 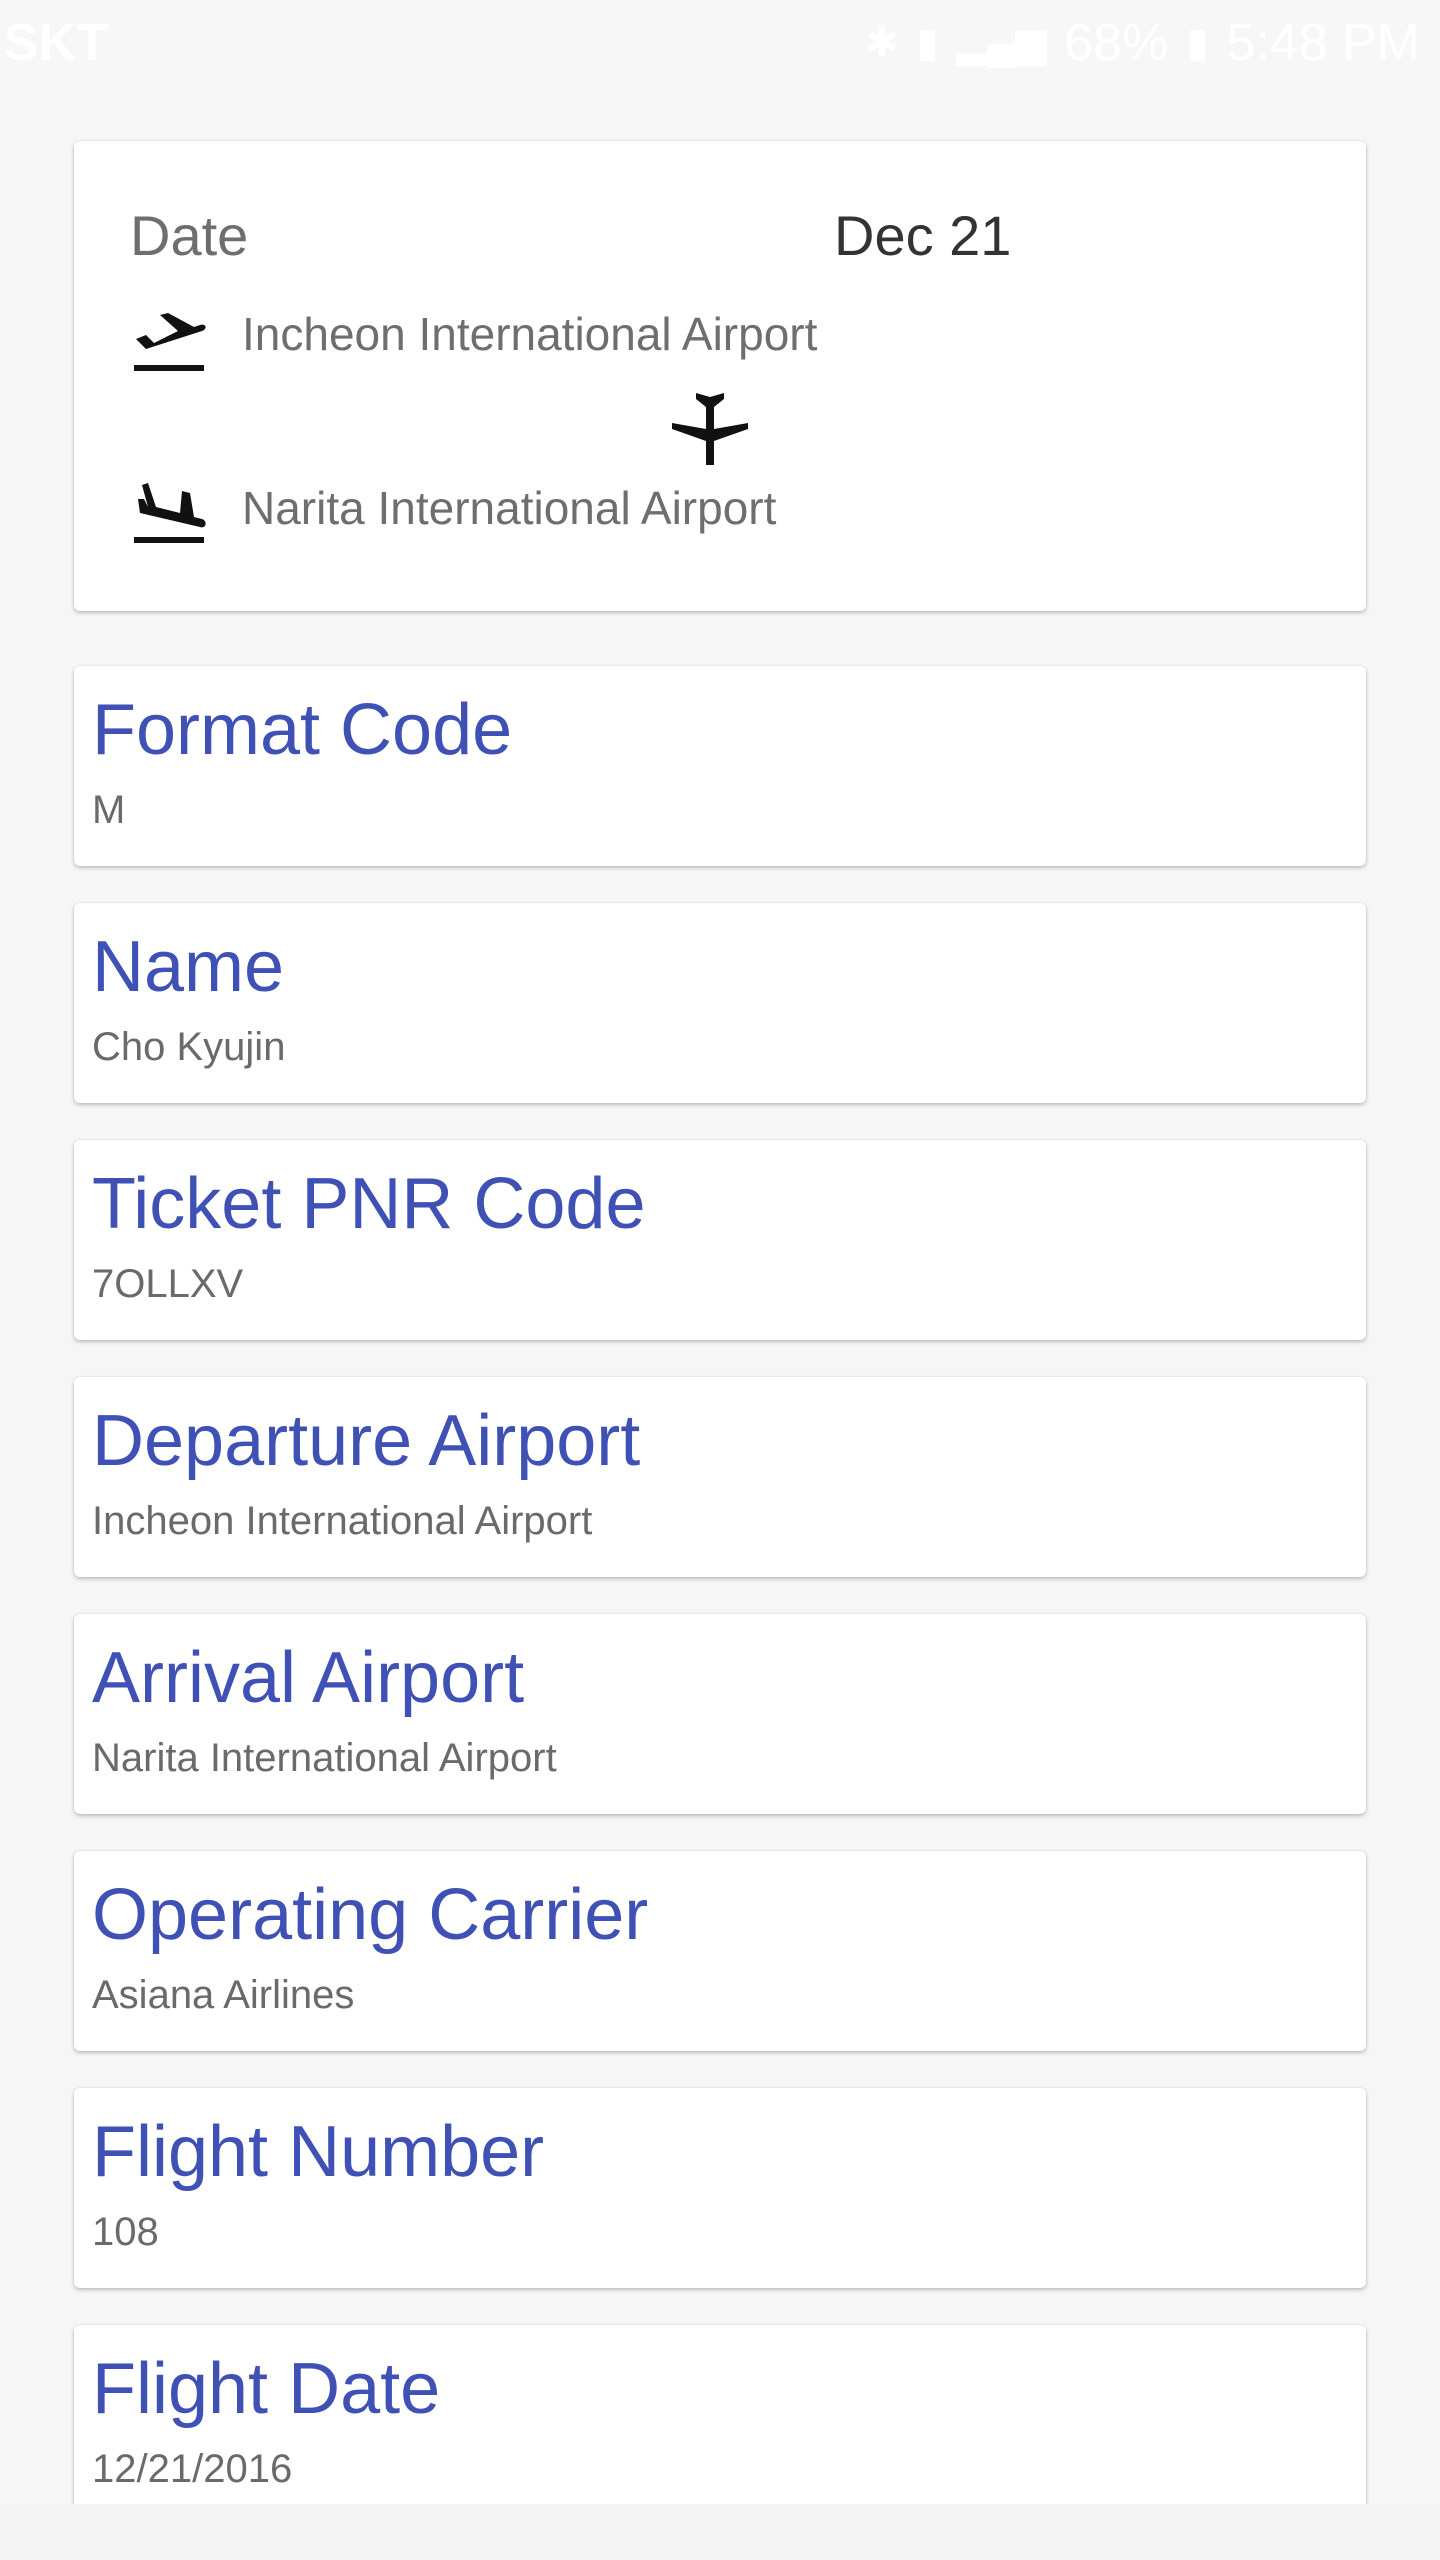 What do you see at coordinates (223, 1995) in the screenshot?
I see `field-value: Asiana Airlines` at bounding box center [223, 1995].